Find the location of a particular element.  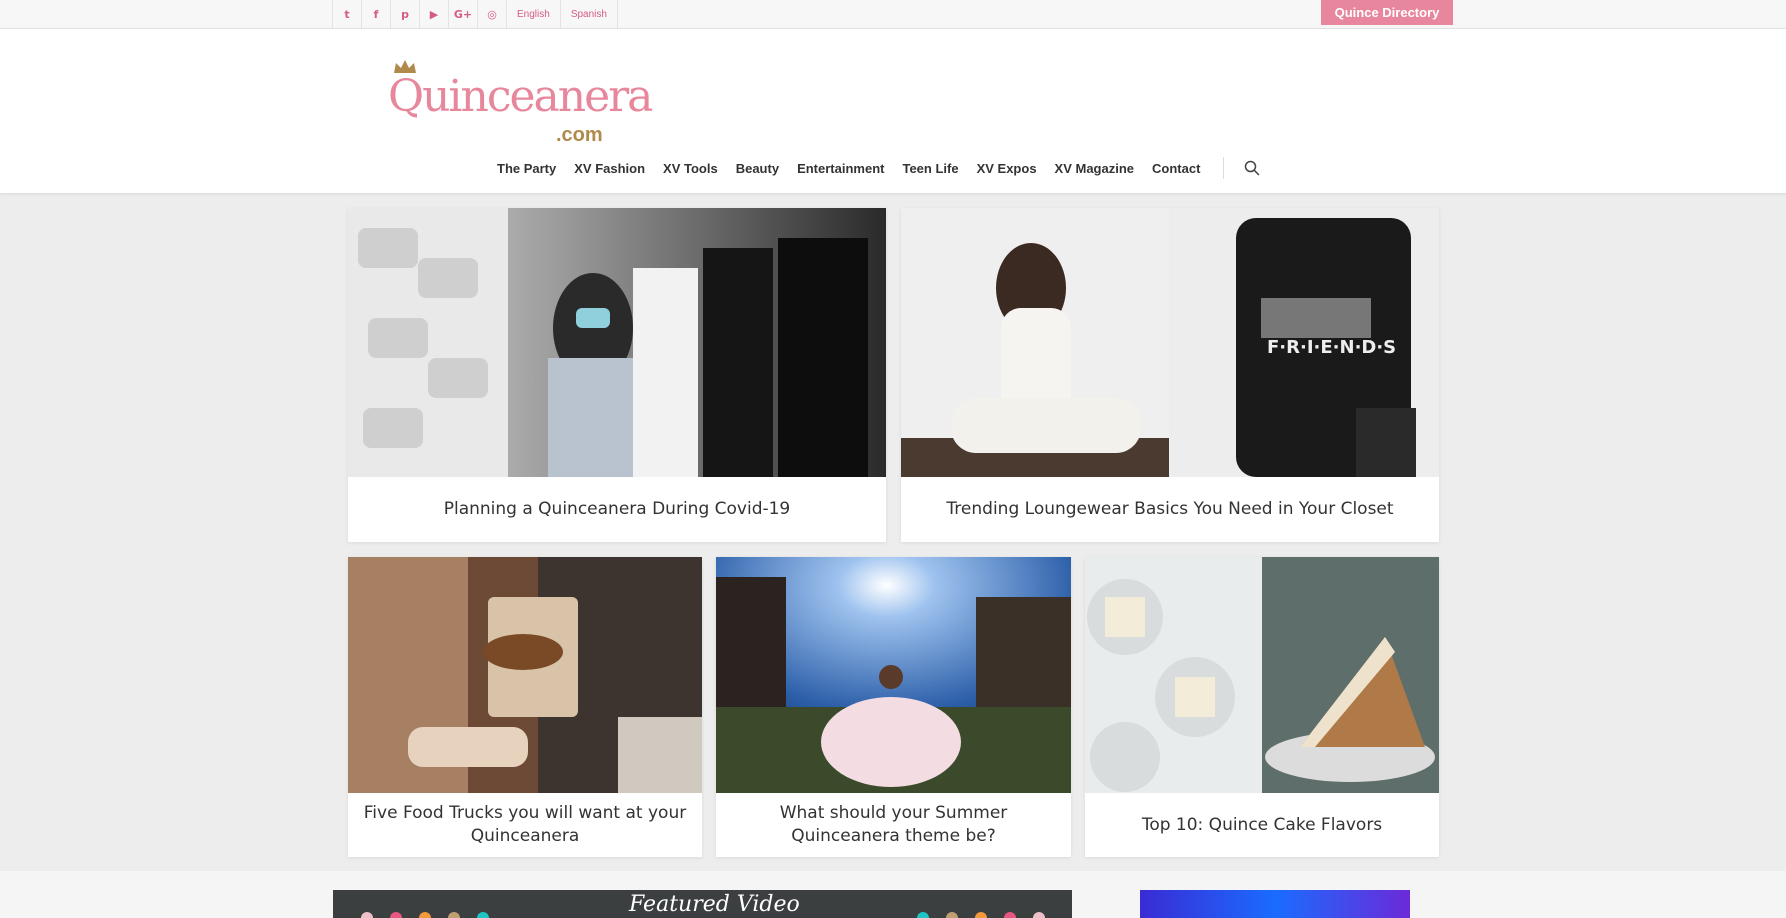

google-plus-icon: G+ is located at coordinates (463, 14).